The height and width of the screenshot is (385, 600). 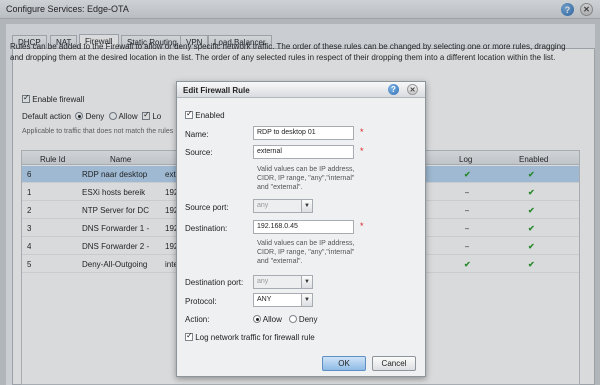 I want to click on log-traffic-row: Log network traffic for firewall rule, so click(x=250, y=336).